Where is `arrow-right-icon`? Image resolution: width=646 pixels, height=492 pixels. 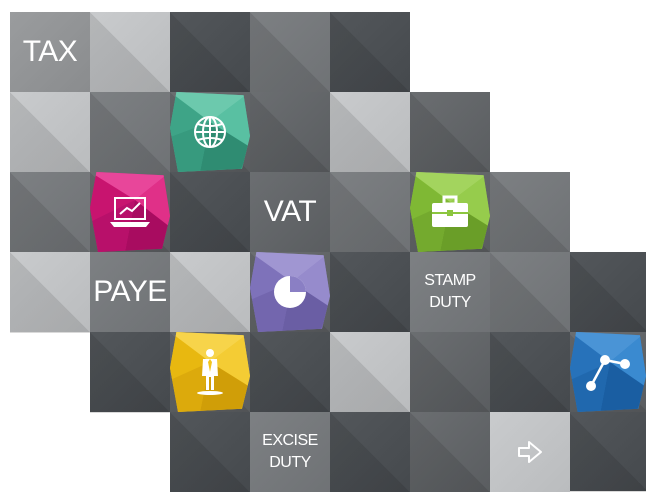
arrow-right-icon is located at coordinates (530, 452).